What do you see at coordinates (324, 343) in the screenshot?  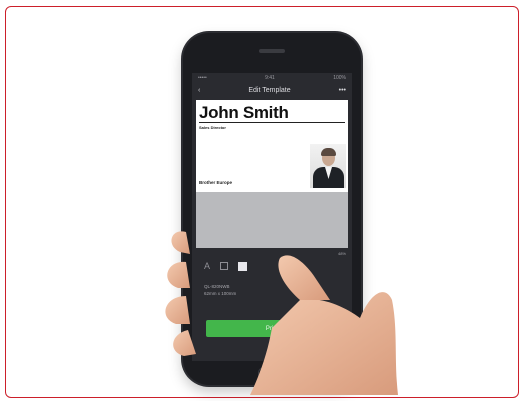 I see `palm` at bounding box center [324, 343].